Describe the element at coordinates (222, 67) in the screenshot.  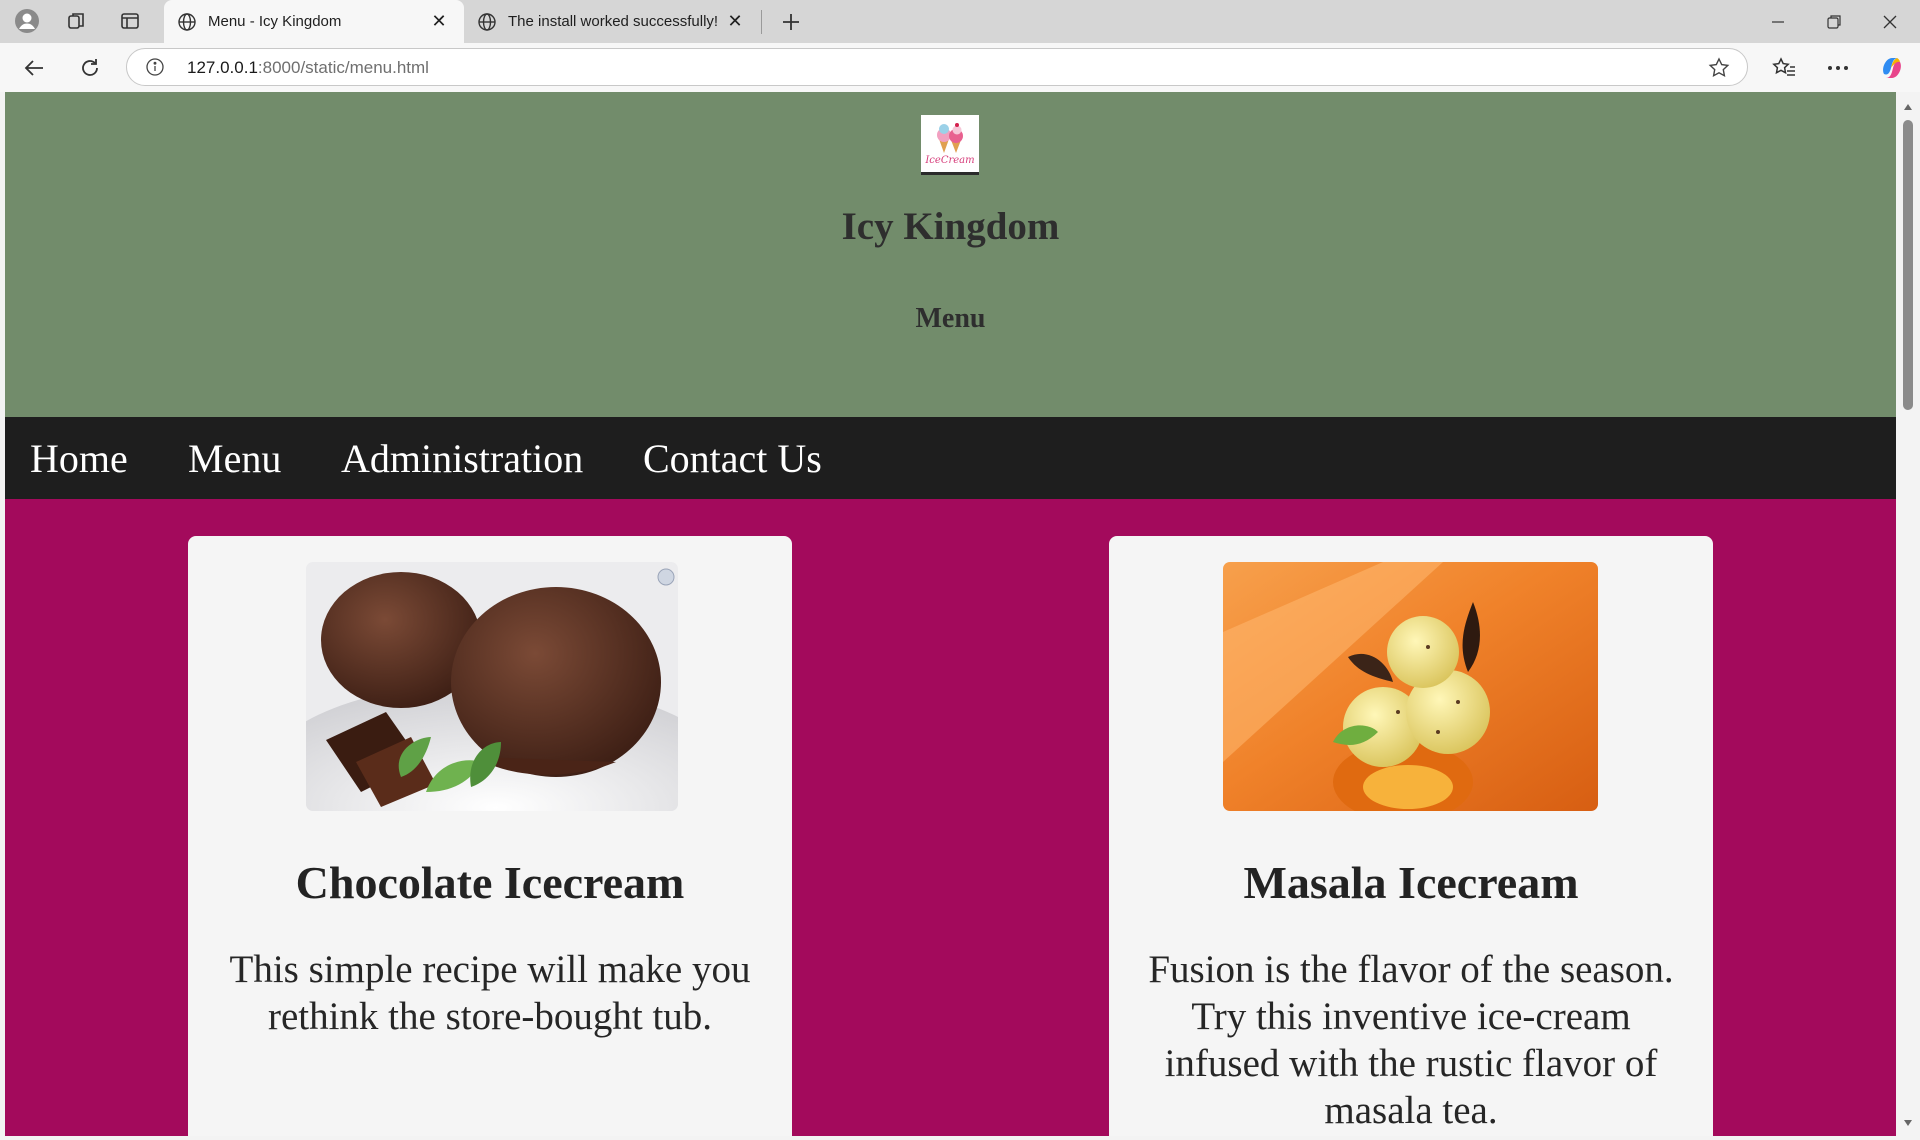
I see `url-host: 127.0.0.1` at that location.